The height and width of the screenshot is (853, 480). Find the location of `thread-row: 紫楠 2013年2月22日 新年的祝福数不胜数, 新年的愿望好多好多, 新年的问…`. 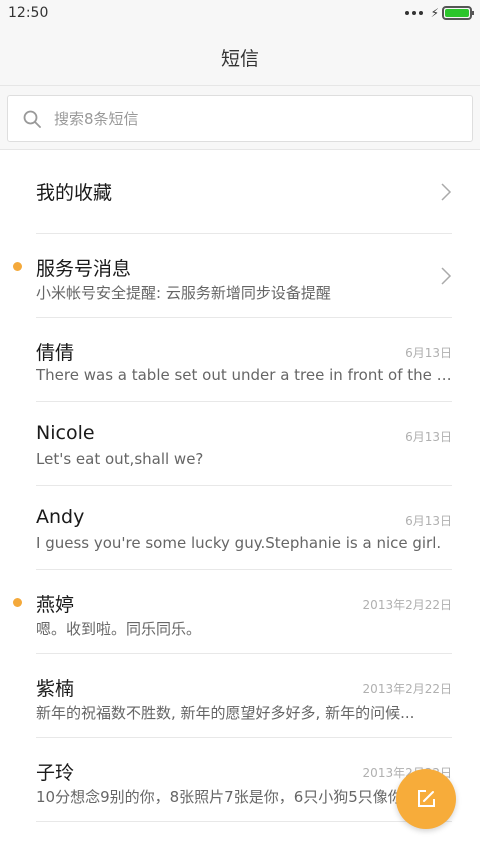

thread-row: 紫楠 2013年2月22日 新年的祝福数不胜数, 新年的愿望好多好多, 新年的问… is located at coordinates (244, 696).